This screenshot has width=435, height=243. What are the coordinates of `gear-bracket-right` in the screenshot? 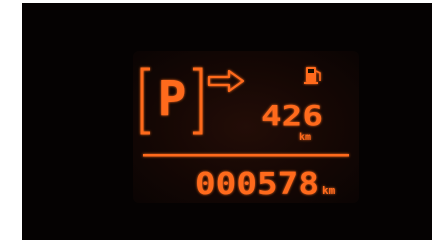 It's located at (198, 101).